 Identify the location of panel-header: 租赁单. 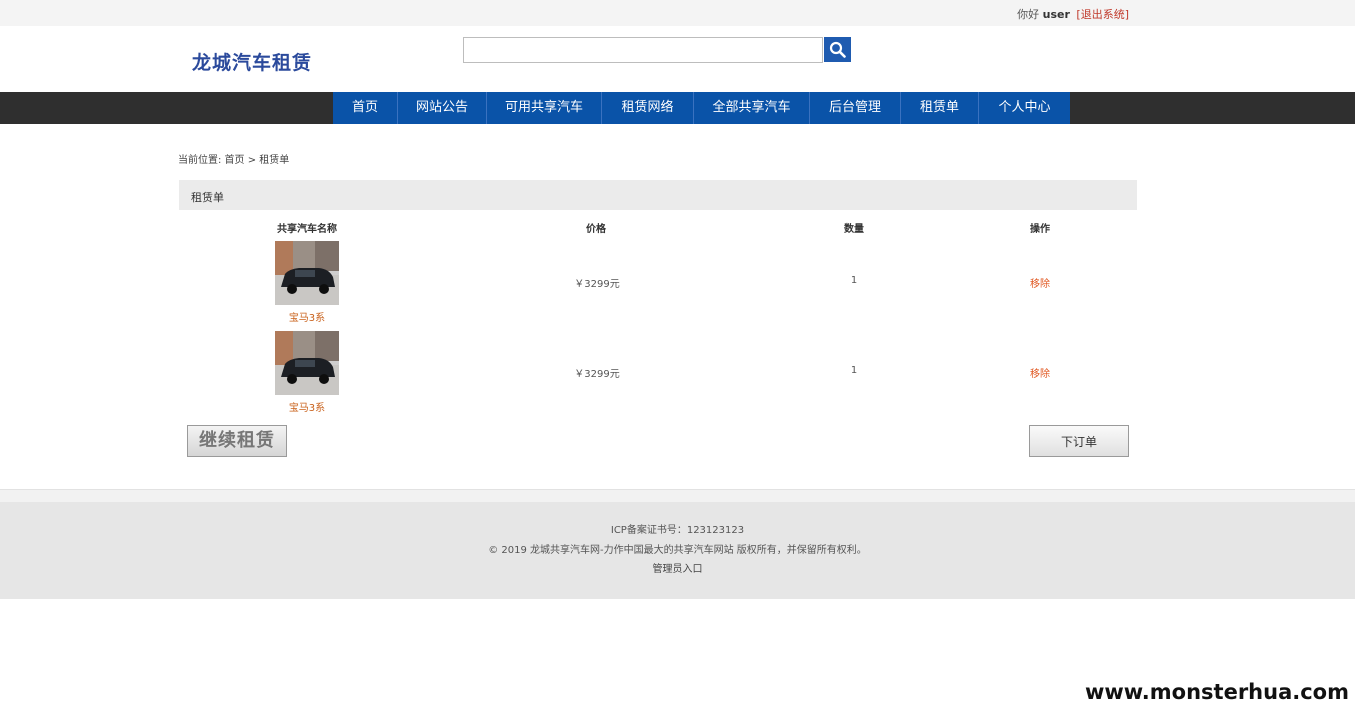
(658, 195).